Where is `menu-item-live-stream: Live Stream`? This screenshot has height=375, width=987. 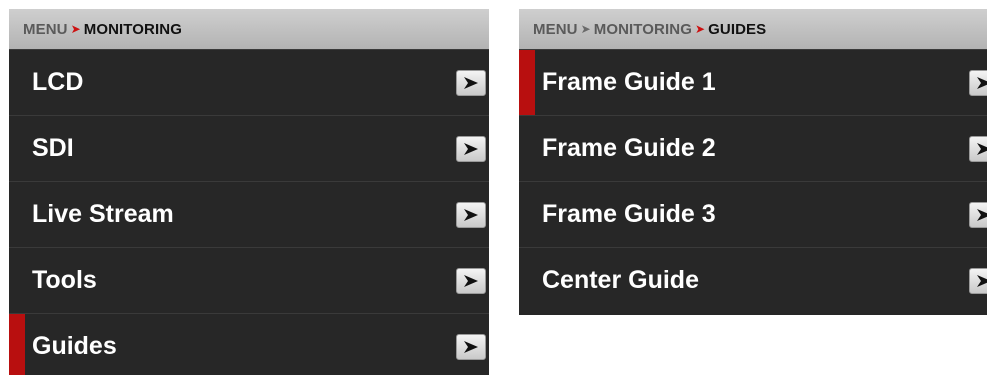
menu-item-live-stream: Live Stream is located at coordinates (249, 214).